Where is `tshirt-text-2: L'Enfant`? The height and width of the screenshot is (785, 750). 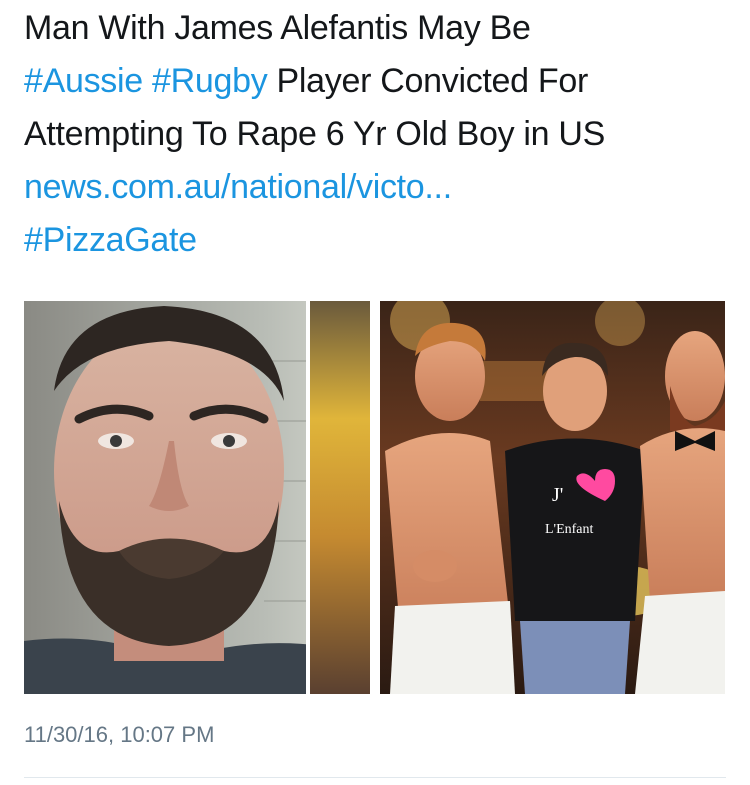 tshirt-text-2: L'Enfant is located at coordinates (569, 529).